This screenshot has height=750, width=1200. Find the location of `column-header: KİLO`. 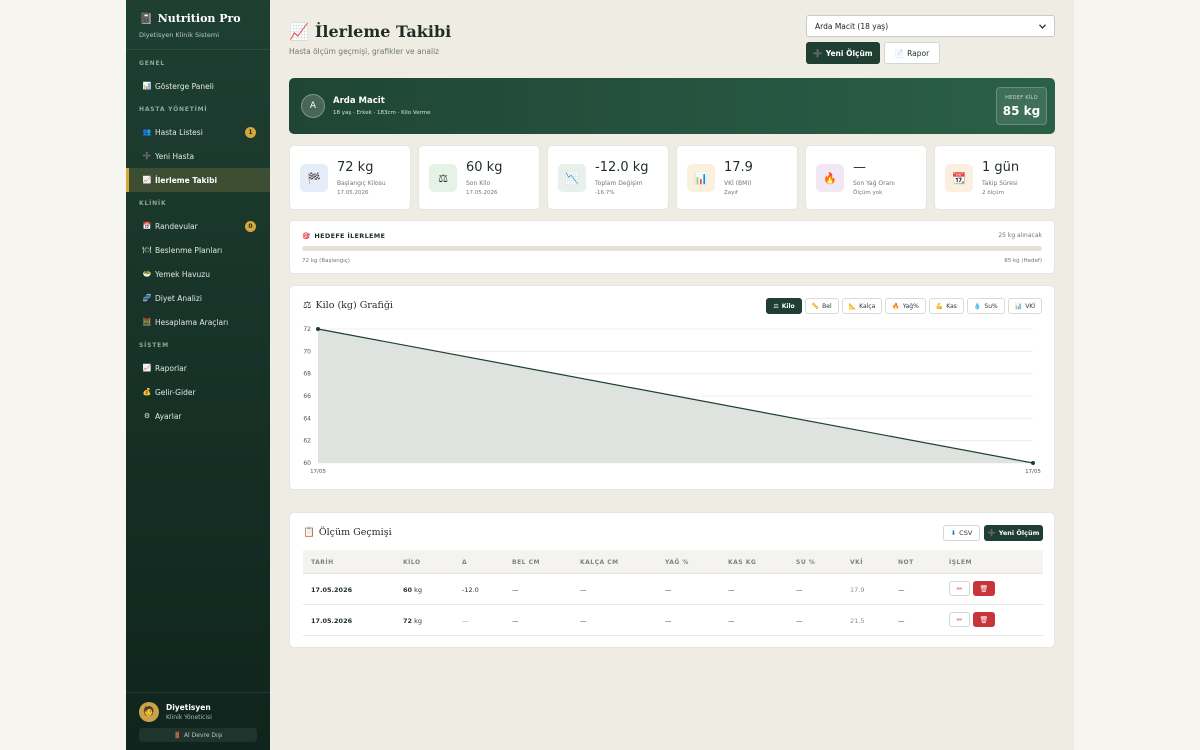

column-header: KİLO is located at coordinates (412, 562).